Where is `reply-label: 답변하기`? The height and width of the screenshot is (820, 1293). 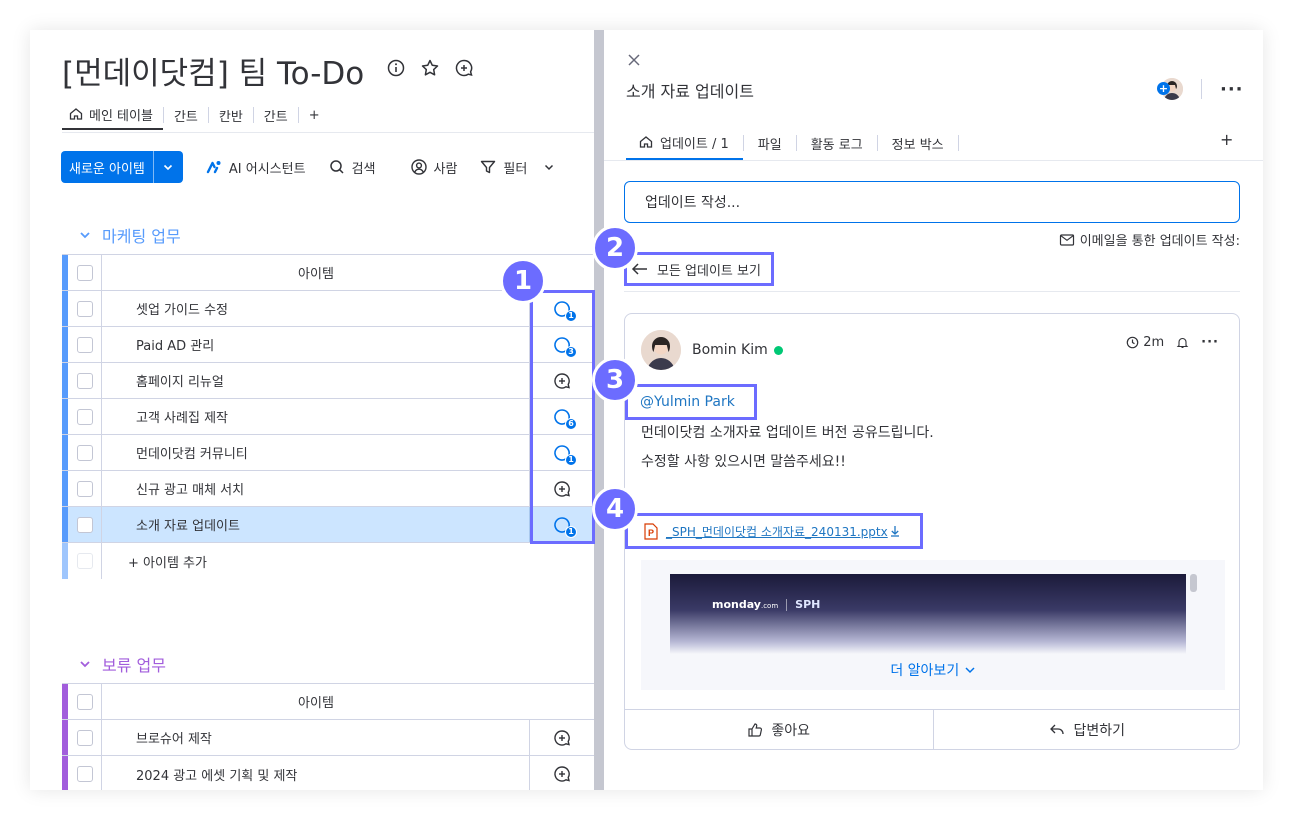 reply-label: 답변하기 is located at coordinates (1099, 730).